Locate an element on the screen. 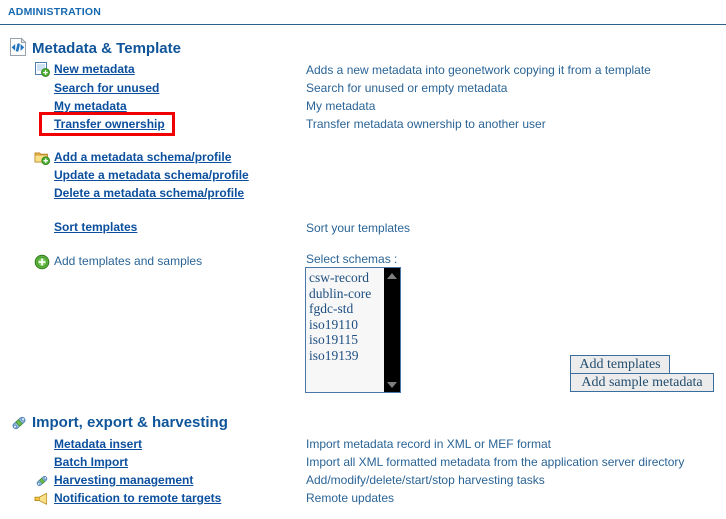  link-my-metadata: My metadata is located at coordinates (90, 106).